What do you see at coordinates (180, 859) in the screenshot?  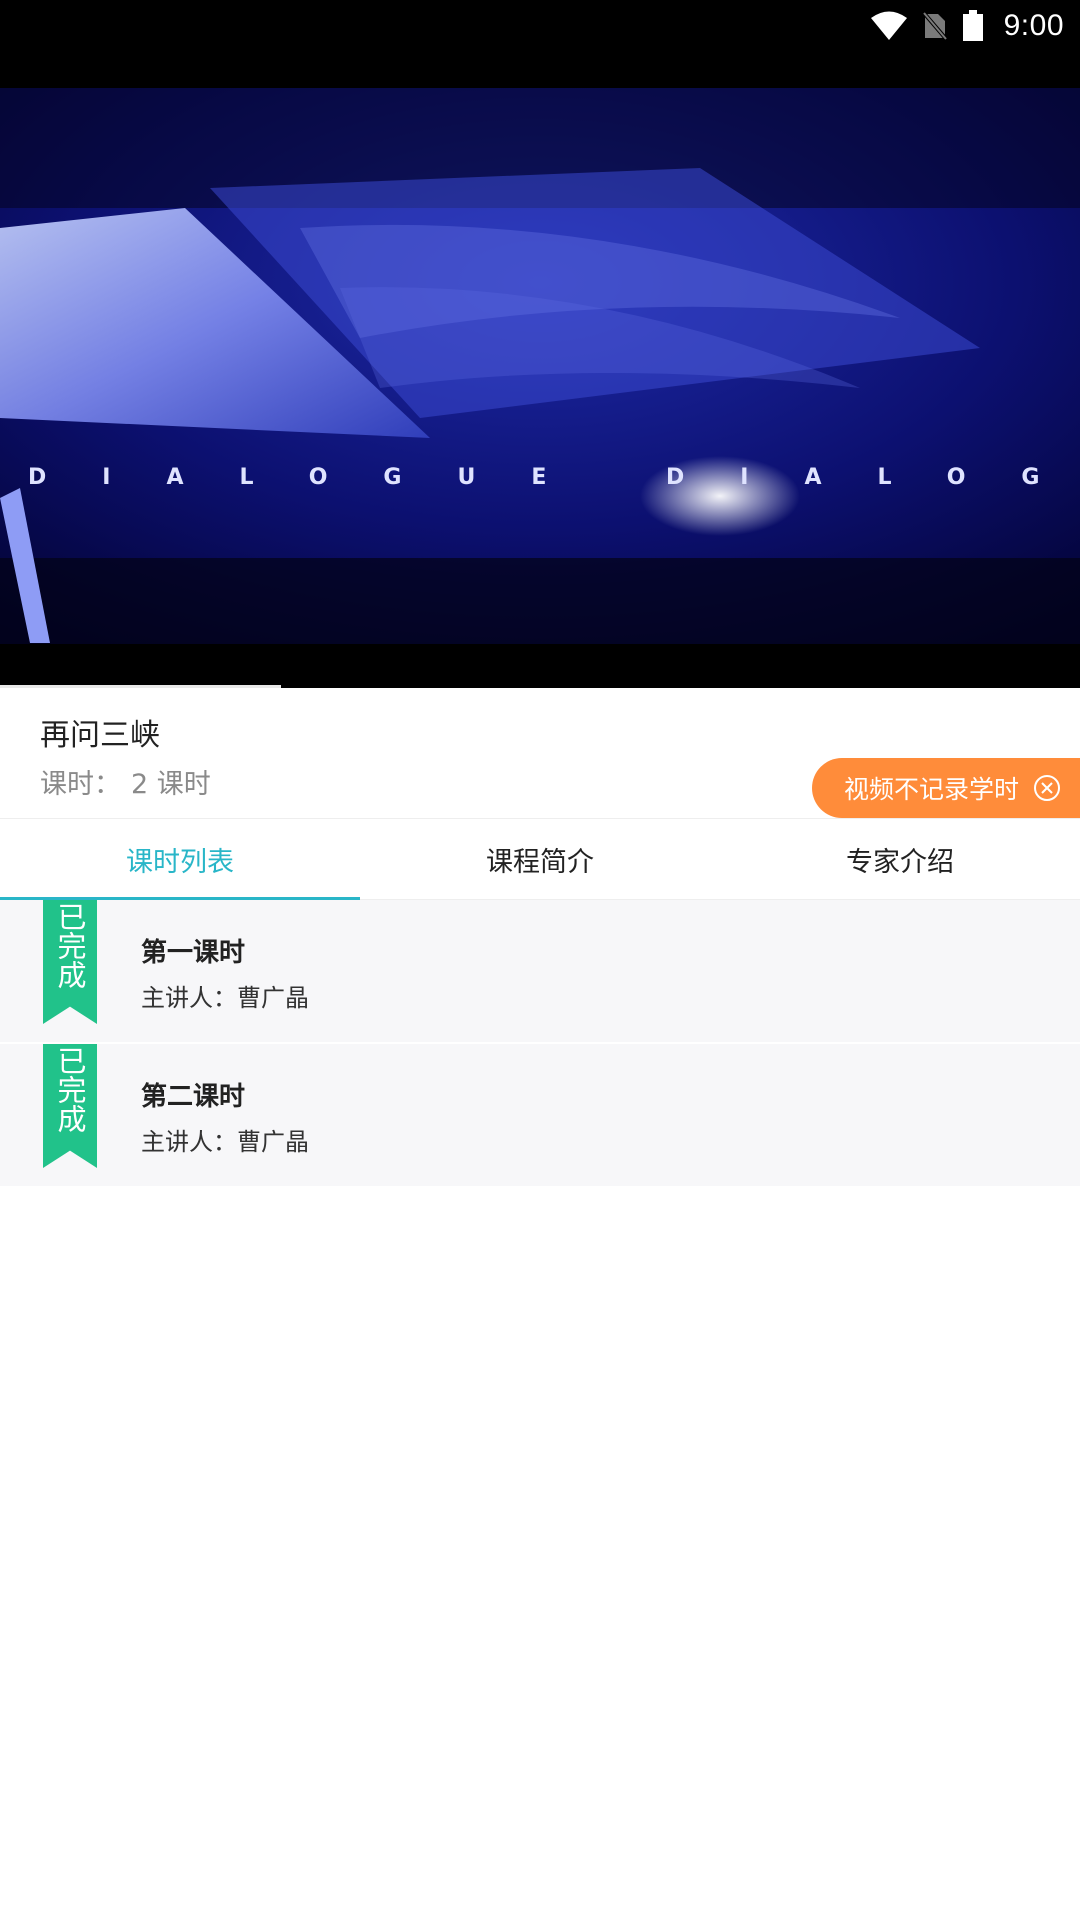 I see `tab-lesson-list: 课时列表` at bounding box center [180, 859].